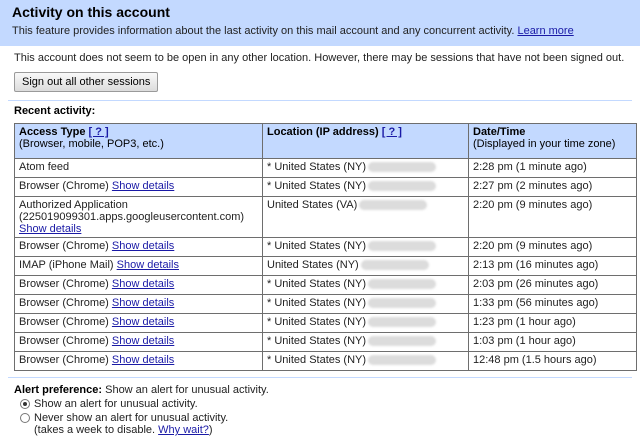 The width and height of the screenshot is (640, 438). I want to click on location-value: United States (NY), so click(313, 265).